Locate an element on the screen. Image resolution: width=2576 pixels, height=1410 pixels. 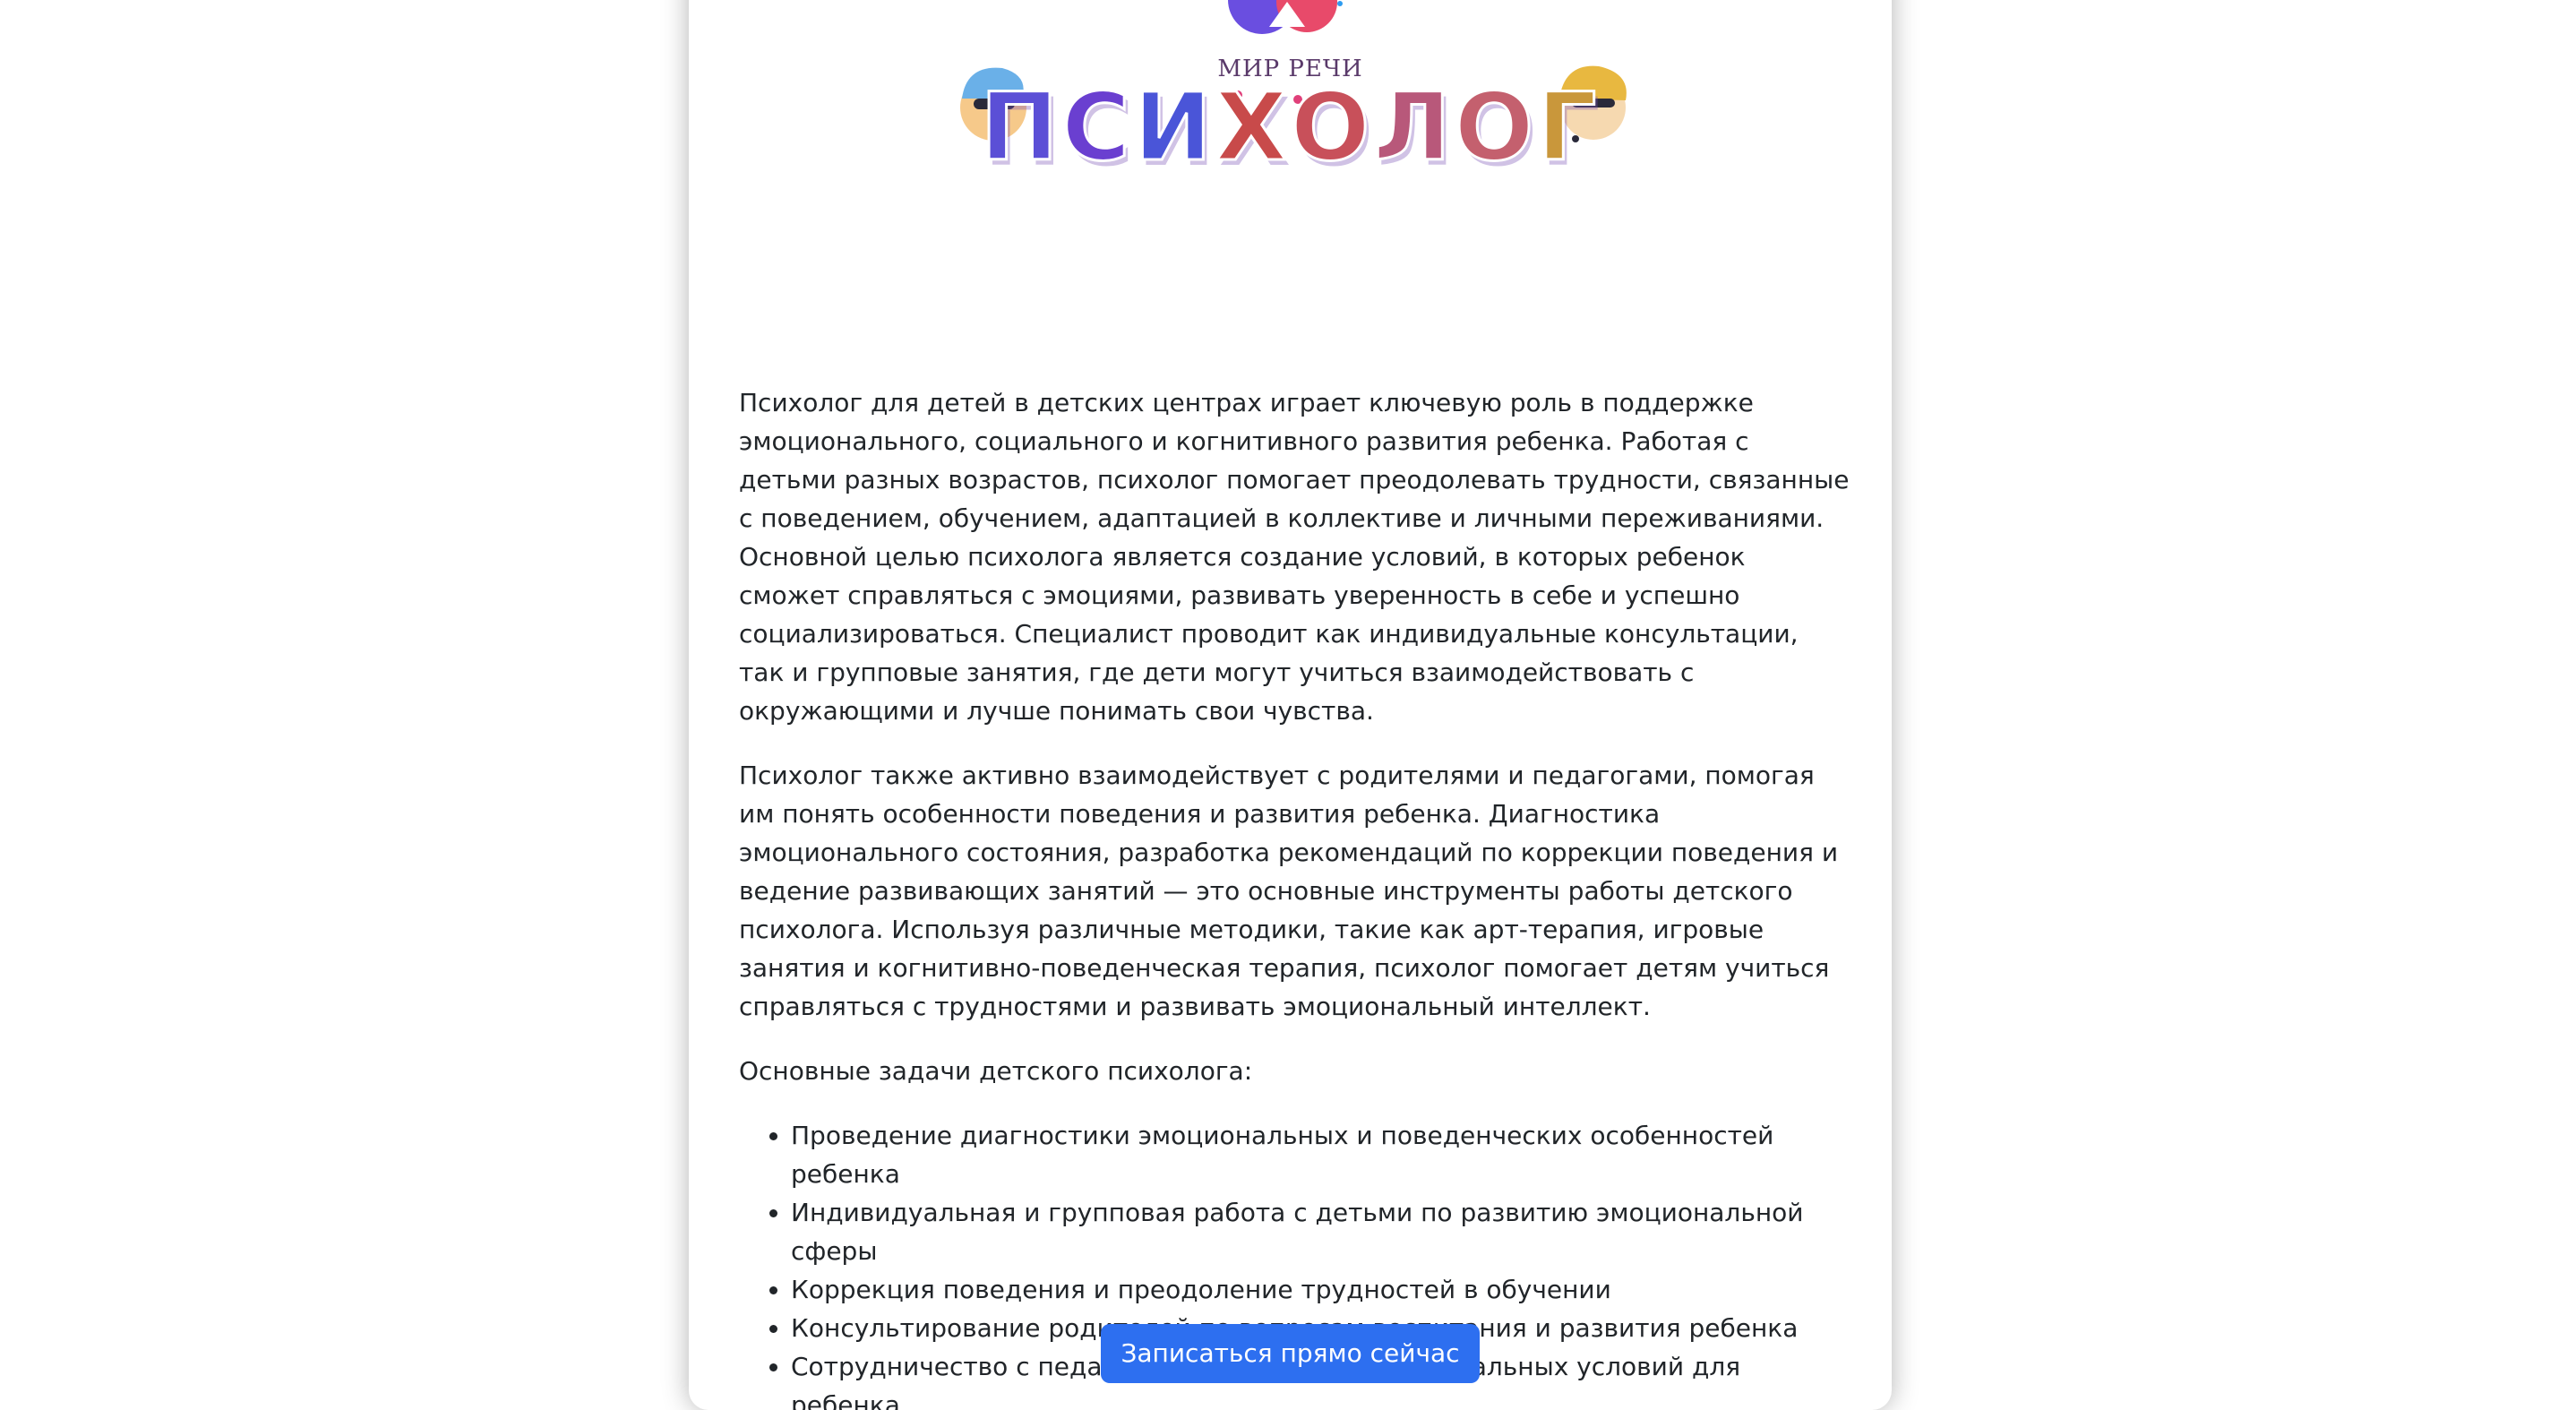
book-now-button: Записаться прямо сейчас is located at coordinates (1290, 1353).